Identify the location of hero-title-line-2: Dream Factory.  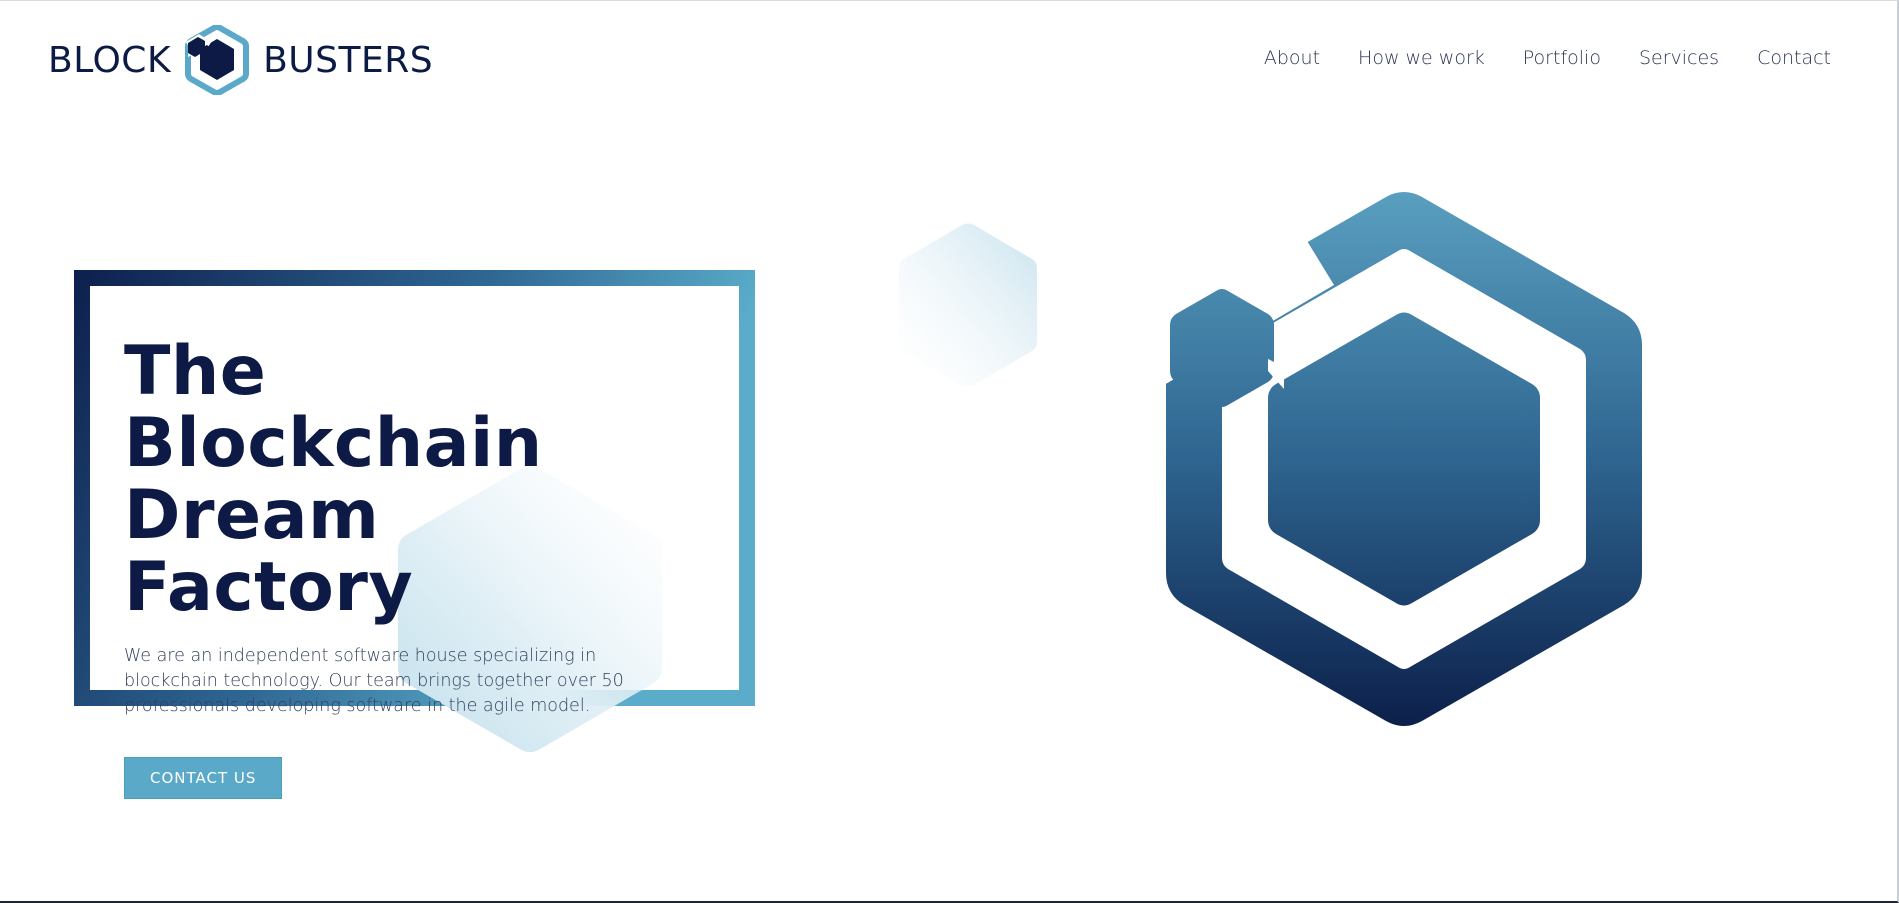
(269, 551).